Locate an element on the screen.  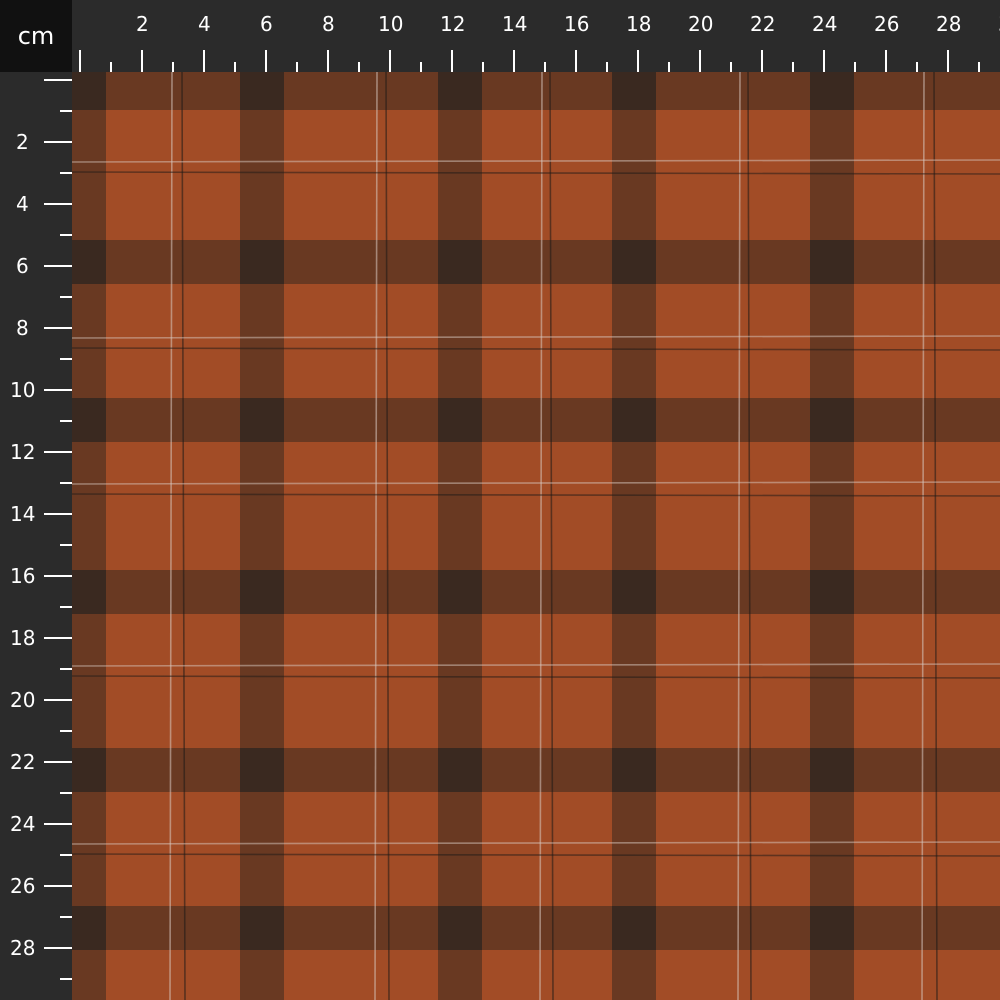
top-ruler-label: 16 is located at coordinates (577, 24).